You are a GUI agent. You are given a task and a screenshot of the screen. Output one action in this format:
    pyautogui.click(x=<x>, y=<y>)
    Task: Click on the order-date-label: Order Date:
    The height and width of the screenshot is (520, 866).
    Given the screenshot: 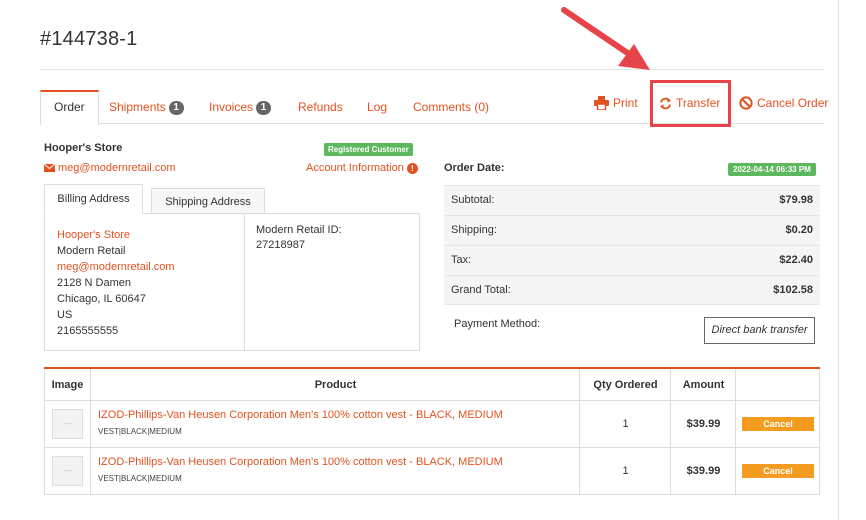 What is the action you would take?
    pyautogui.click(x=474, y=168)
    